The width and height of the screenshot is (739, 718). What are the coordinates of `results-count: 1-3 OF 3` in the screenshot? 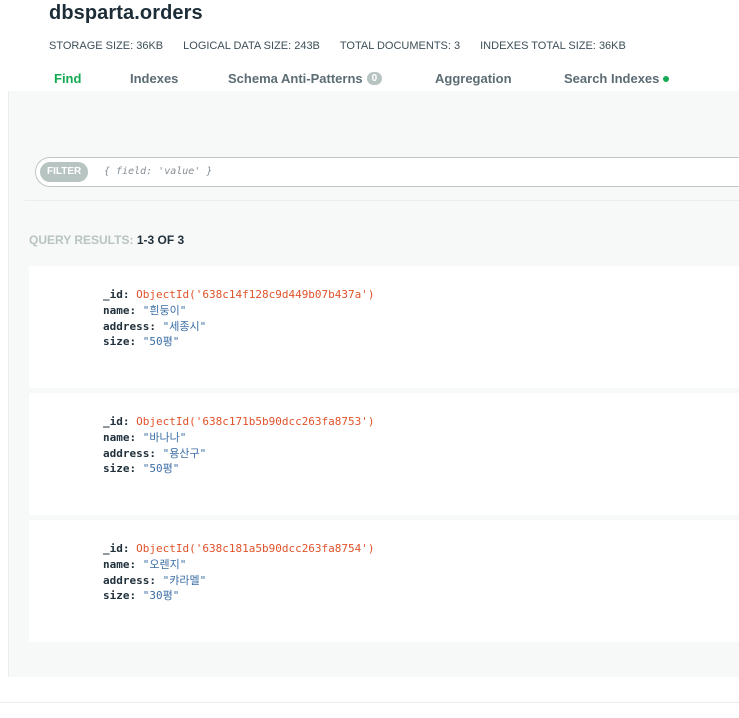 It's located at (160, 240).